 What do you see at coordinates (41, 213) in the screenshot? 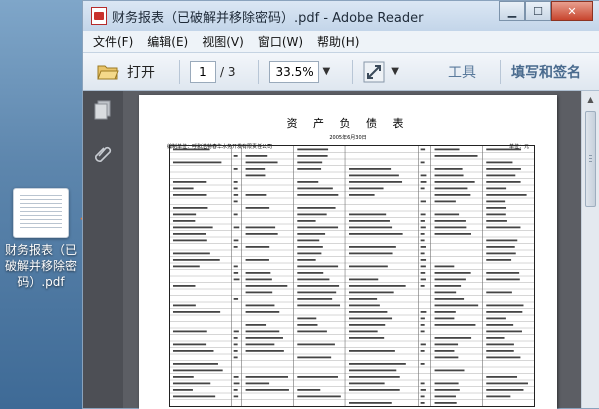
I see `pdf-thumbnail-icon` at bounding box center [41, 213].